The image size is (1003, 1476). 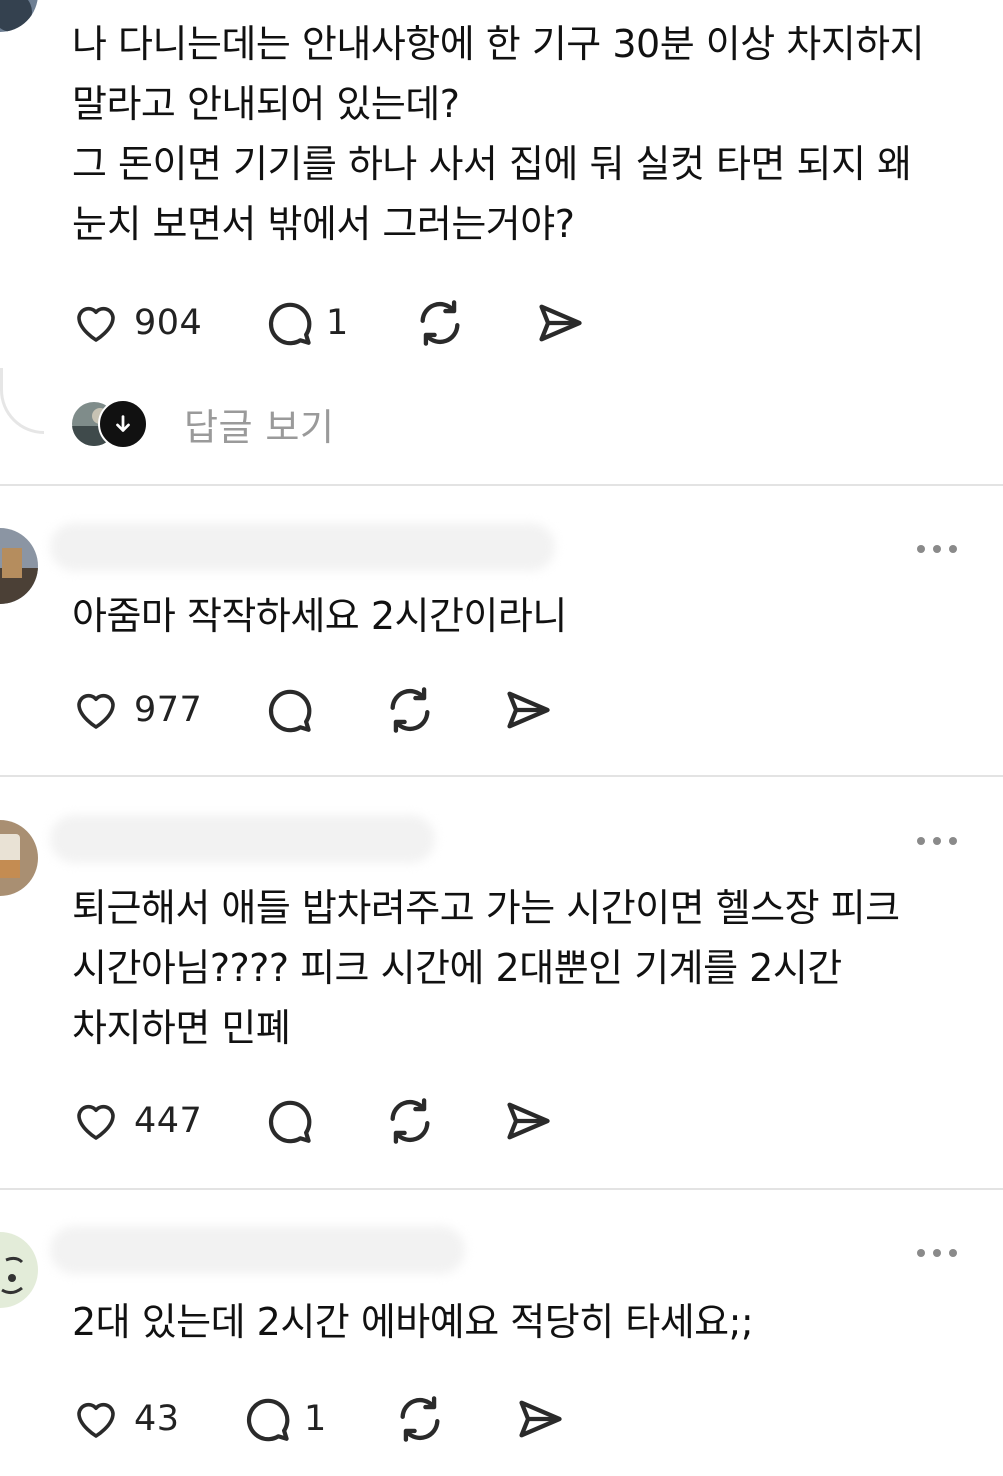 I want to click on like-button: 904, so click(x=167, y=323).